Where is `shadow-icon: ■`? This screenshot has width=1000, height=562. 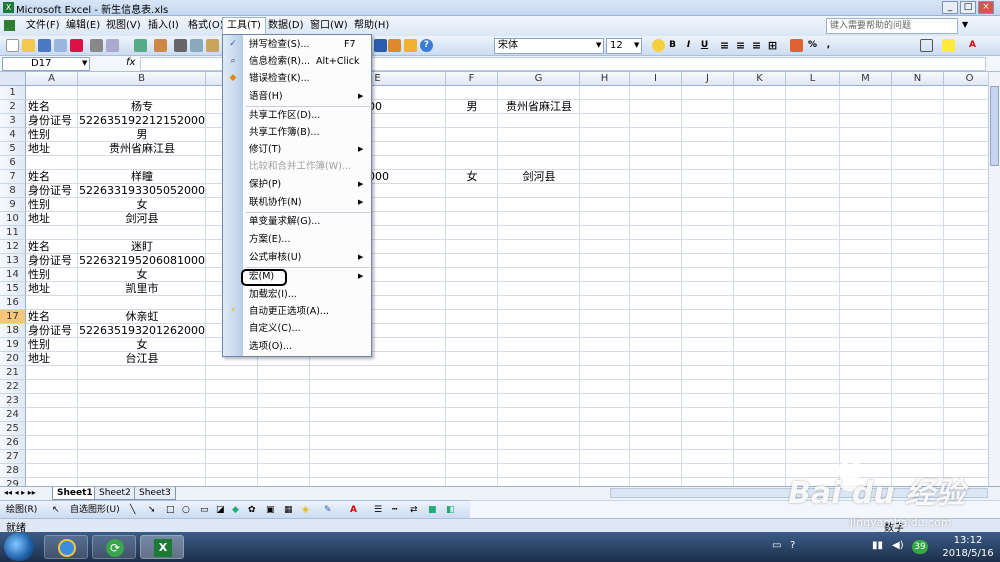 shadow-icon: ■ is located at coordinates (432, 510).